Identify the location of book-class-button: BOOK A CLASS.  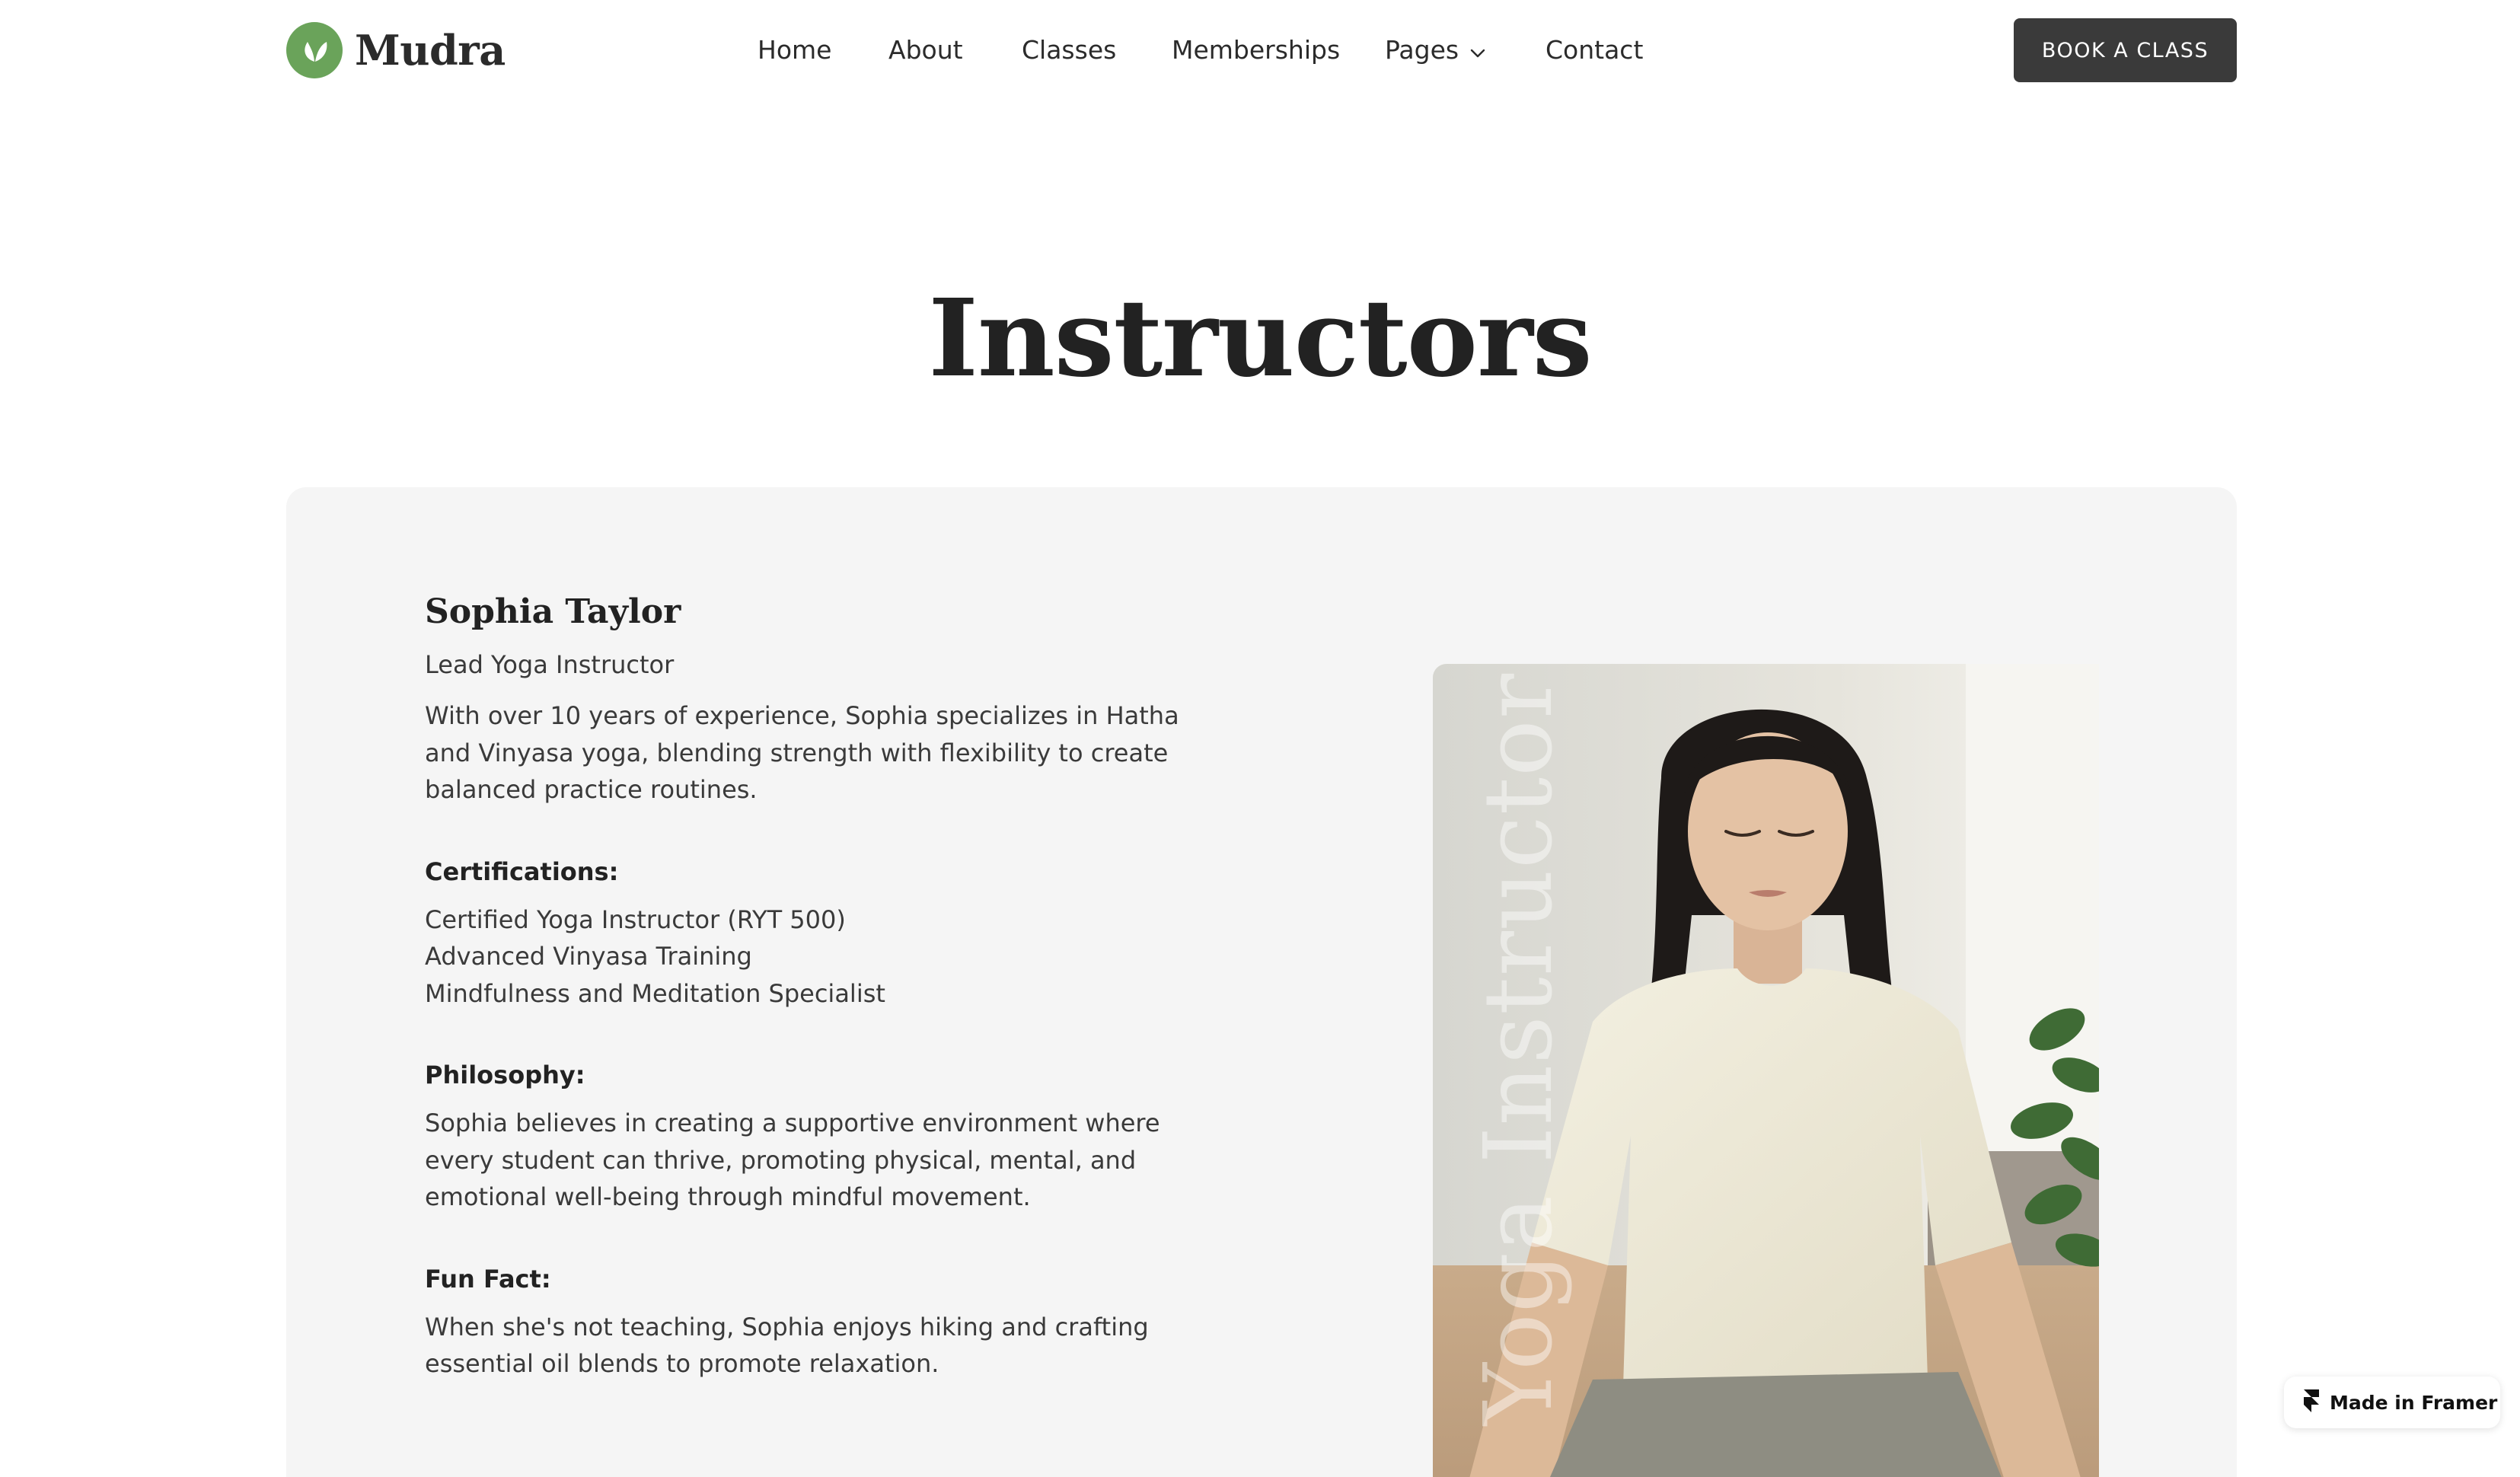
(2125, 50).